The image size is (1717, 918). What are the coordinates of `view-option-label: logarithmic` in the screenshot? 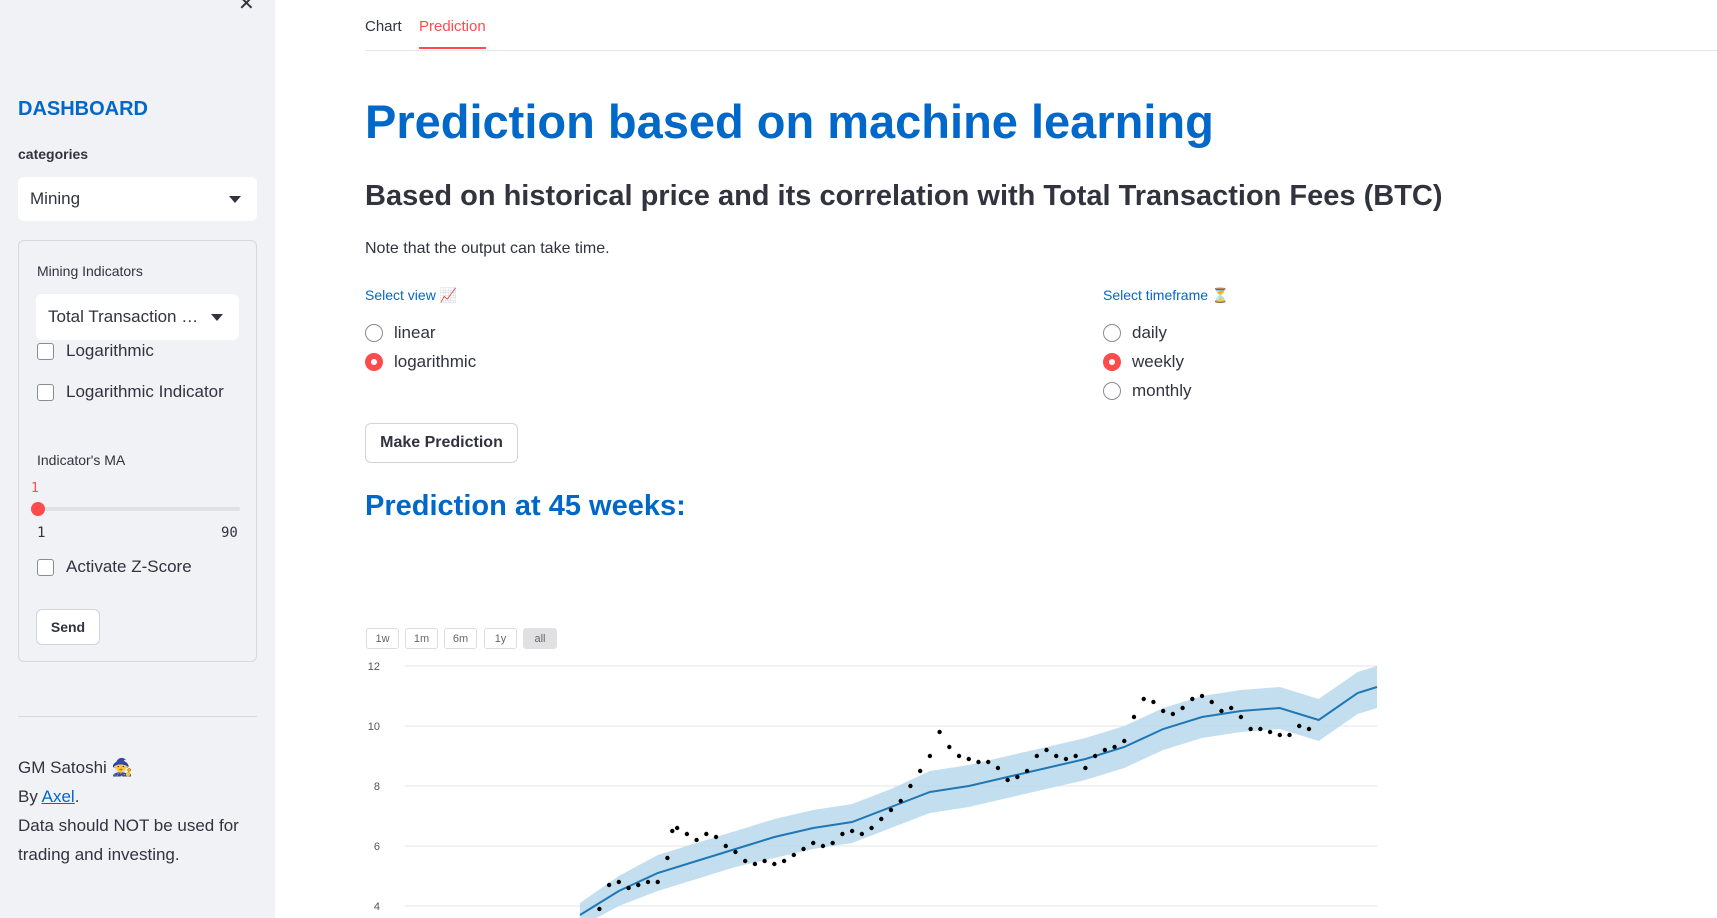 It's located at (435, 361).